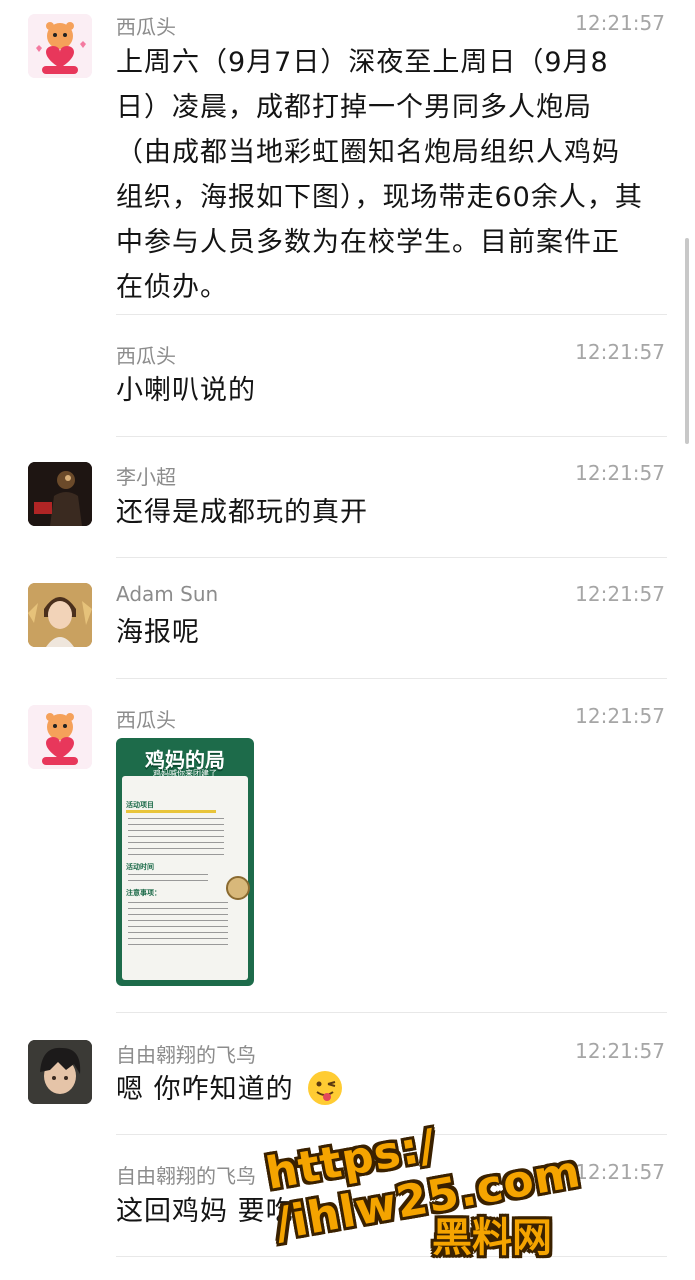 The image size is (695, 1280). I want to click on message-text: 还得是成都玩的真开, so click(381, 512).